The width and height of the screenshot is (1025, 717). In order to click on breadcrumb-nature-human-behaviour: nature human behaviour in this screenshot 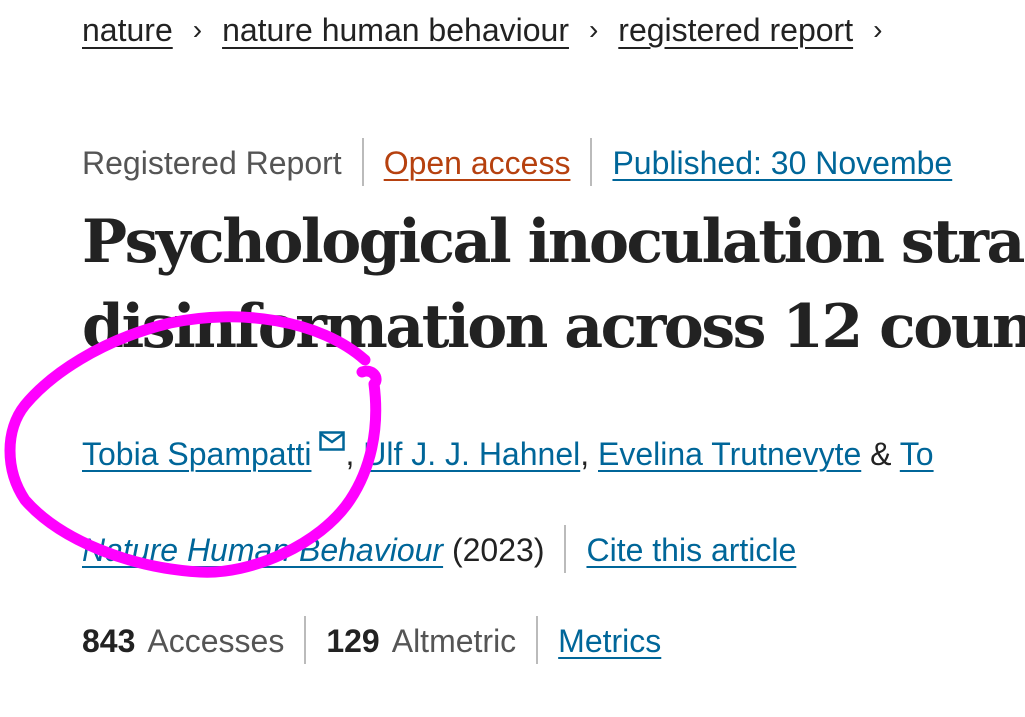, I will do `click(395, 30)`.